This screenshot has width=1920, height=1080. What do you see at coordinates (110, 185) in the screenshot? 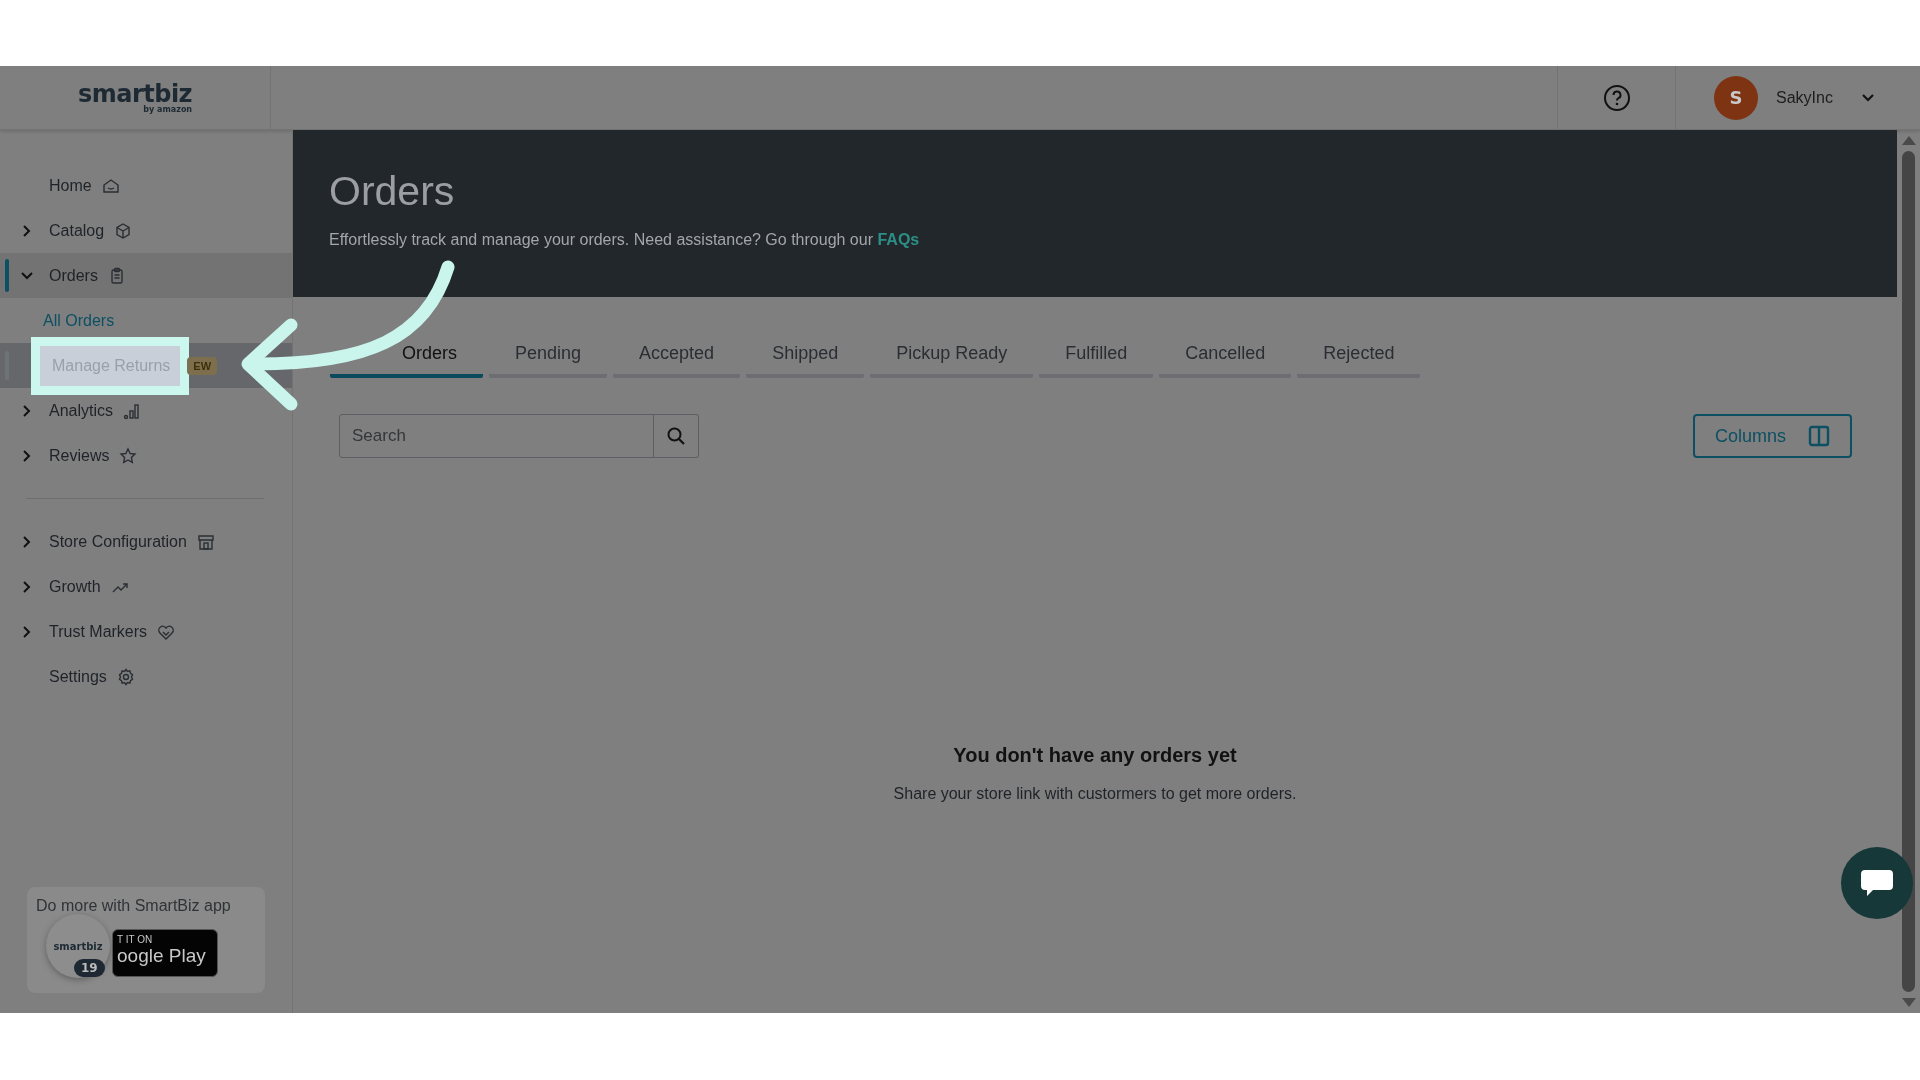
I see `home-icon` at bounding box center [110, 185].